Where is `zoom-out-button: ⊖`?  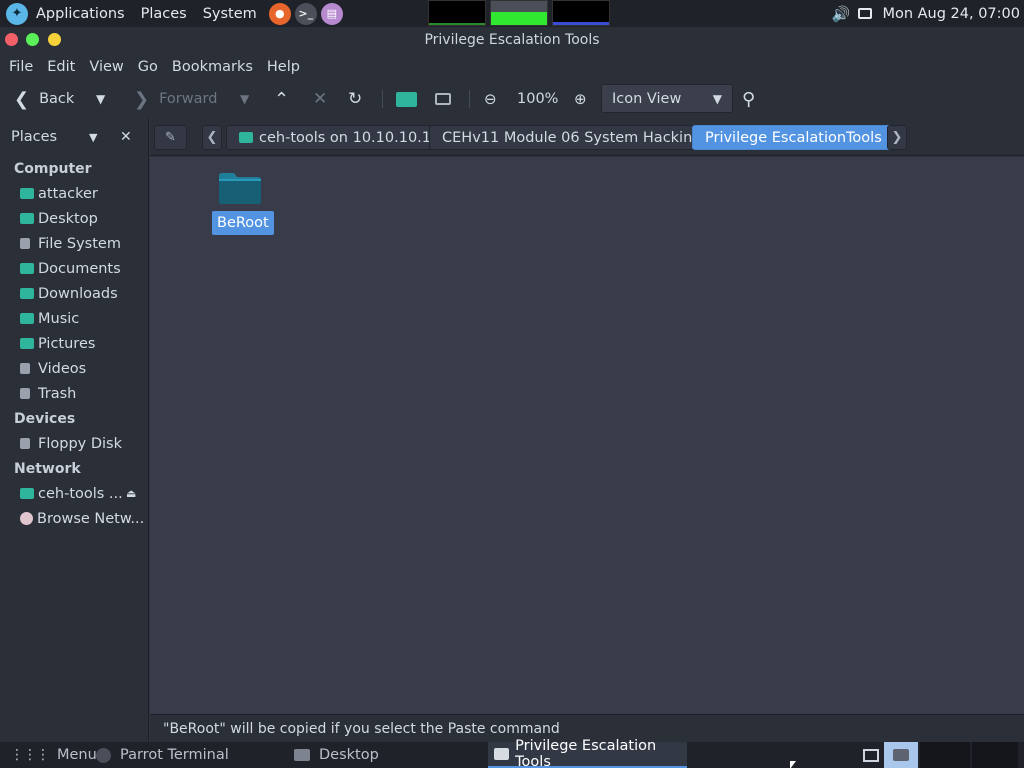
zoom-out-button: ⊖ is located at coordinates (490, 99).